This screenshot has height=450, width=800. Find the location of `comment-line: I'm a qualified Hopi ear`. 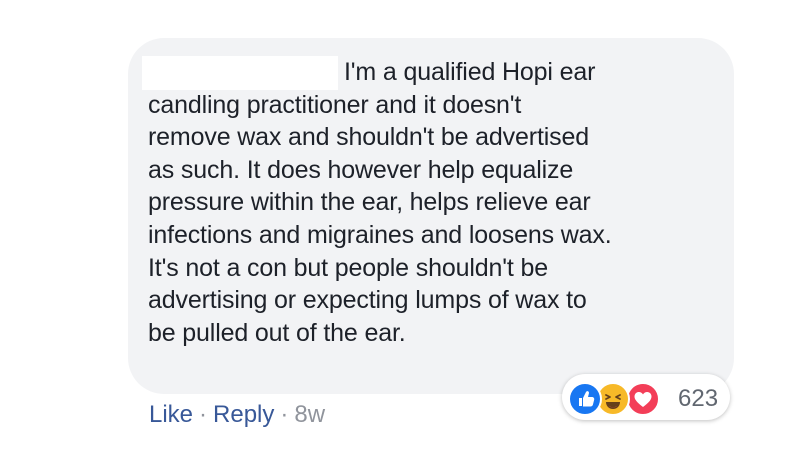

comment-line: I'm a qualified Hopi ear is located at coordinates (470, 72).